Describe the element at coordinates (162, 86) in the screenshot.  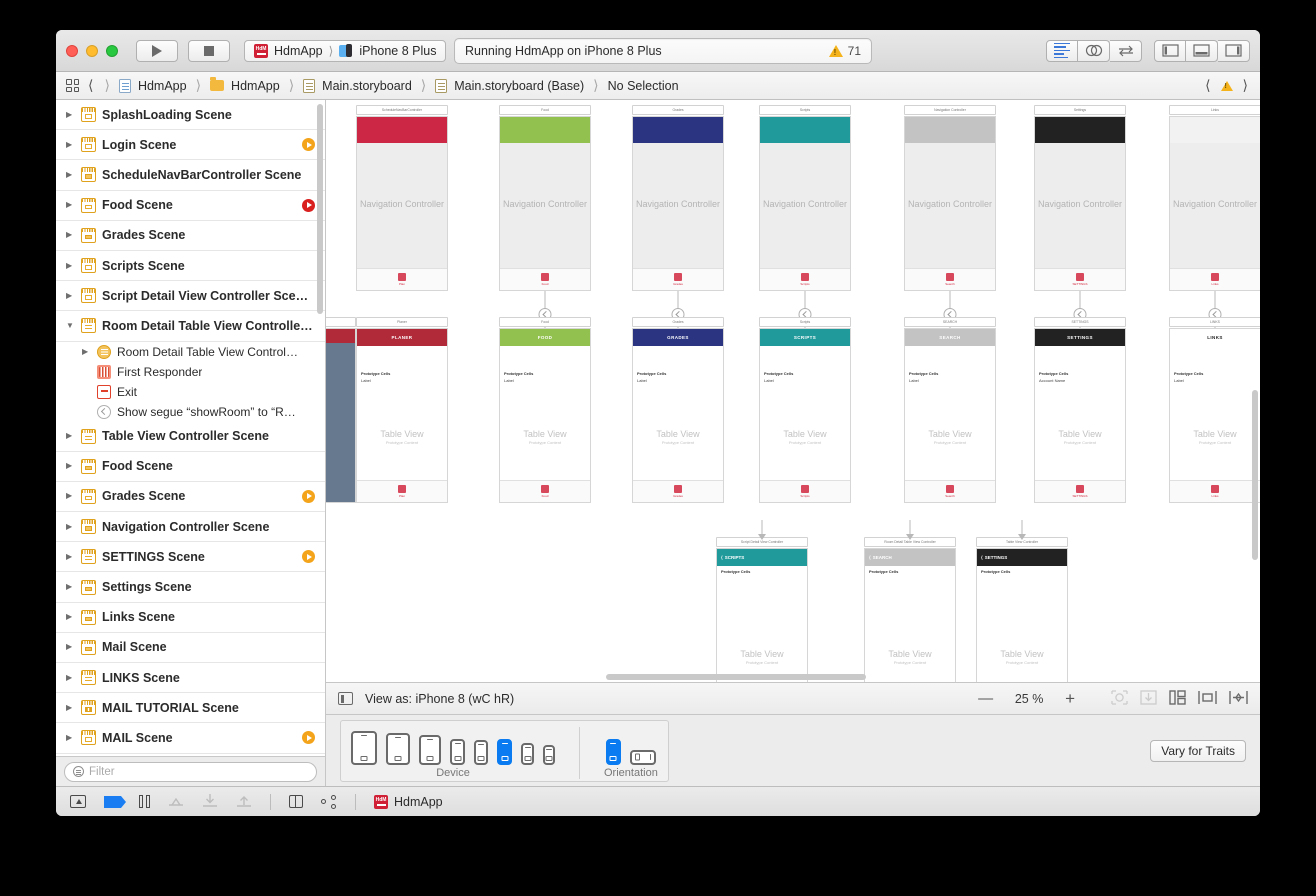
I see `breadcrumb-item-0: HdmApp` at that location.